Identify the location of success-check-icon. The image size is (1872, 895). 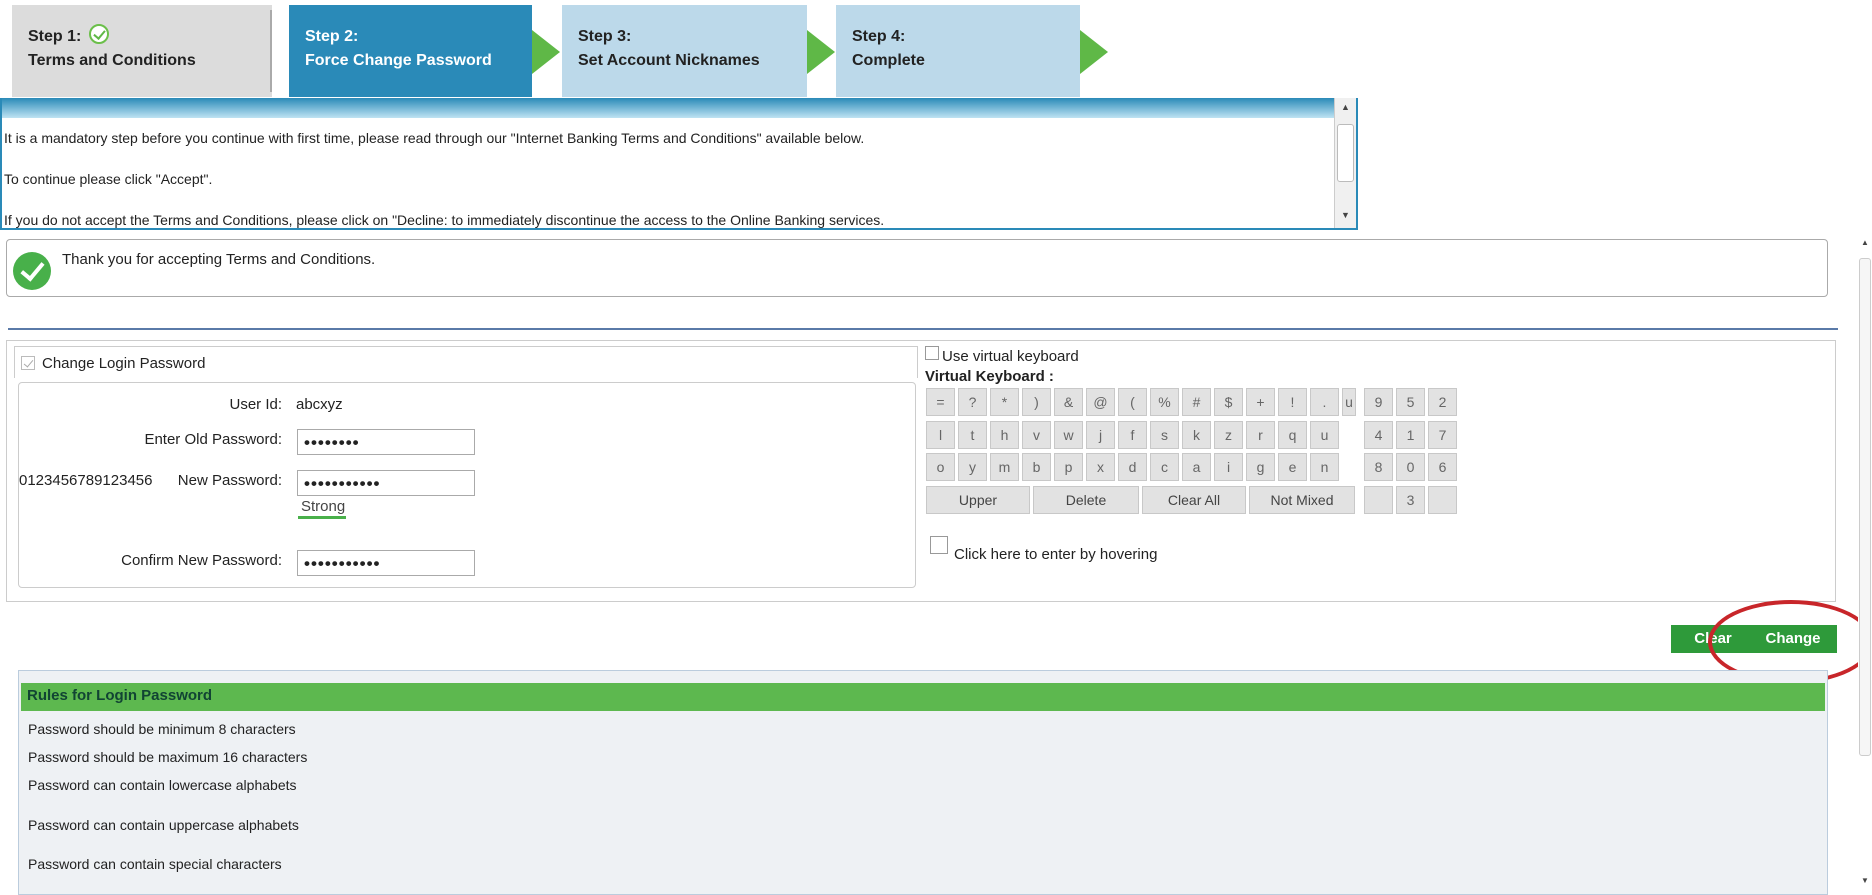
(32, 271).